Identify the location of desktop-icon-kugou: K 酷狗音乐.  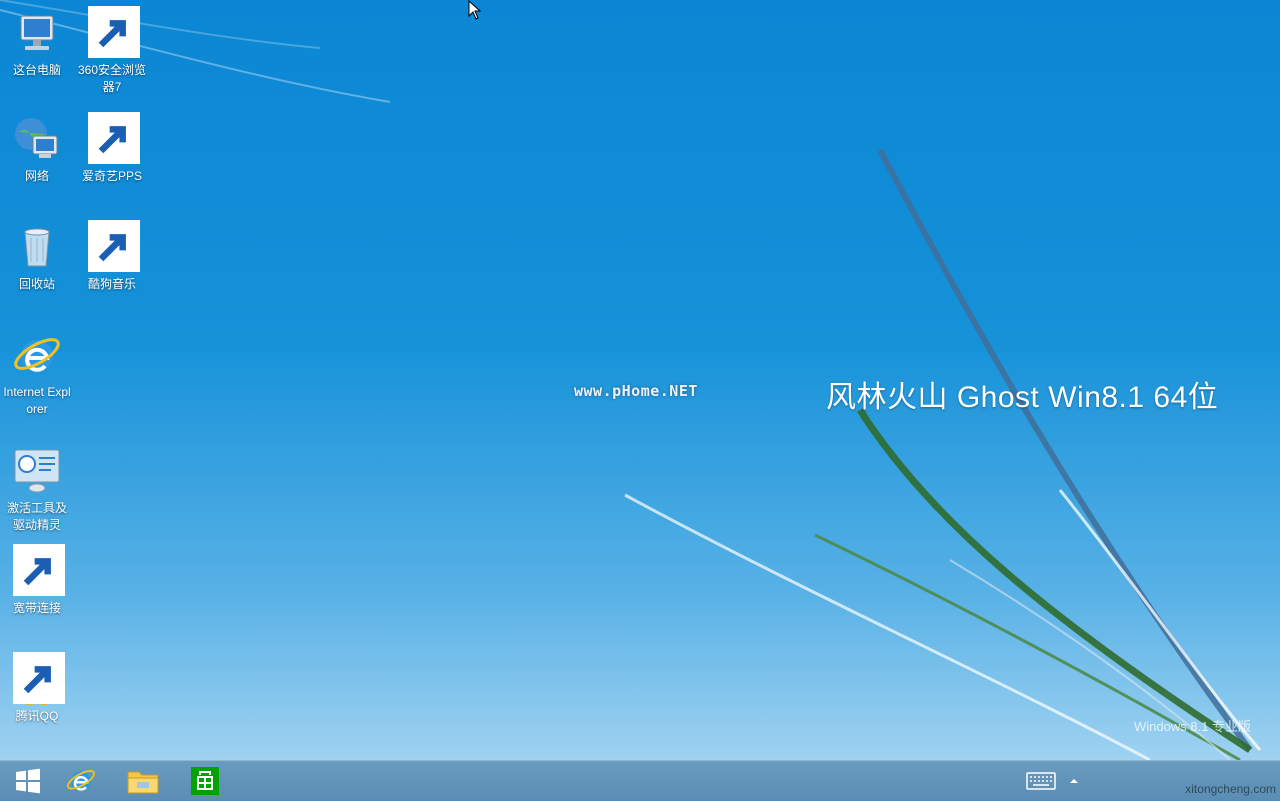
(112, 256).